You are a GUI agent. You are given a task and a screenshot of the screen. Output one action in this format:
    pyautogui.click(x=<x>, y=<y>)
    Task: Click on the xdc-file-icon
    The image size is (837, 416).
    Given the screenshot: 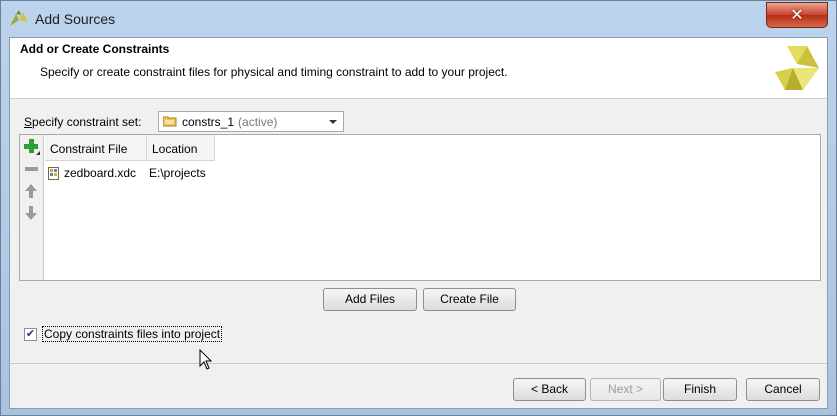 What is the action you would take?
    pyautogui.click(x=53, y=173)
    